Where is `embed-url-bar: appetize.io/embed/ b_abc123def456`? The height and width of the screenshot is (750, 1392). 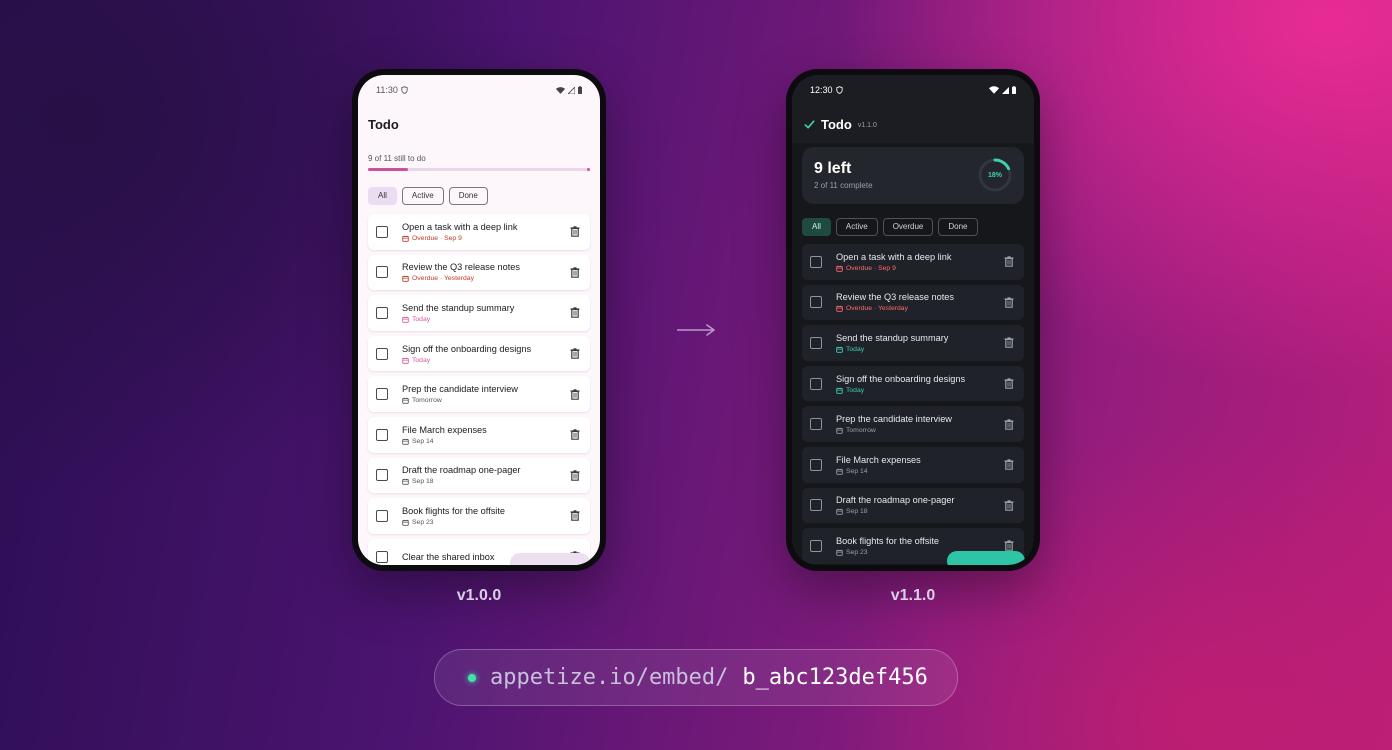 embed-url-bar: appetize.io/embed/ b_abc123def456 is located at coordinates (696, 677).